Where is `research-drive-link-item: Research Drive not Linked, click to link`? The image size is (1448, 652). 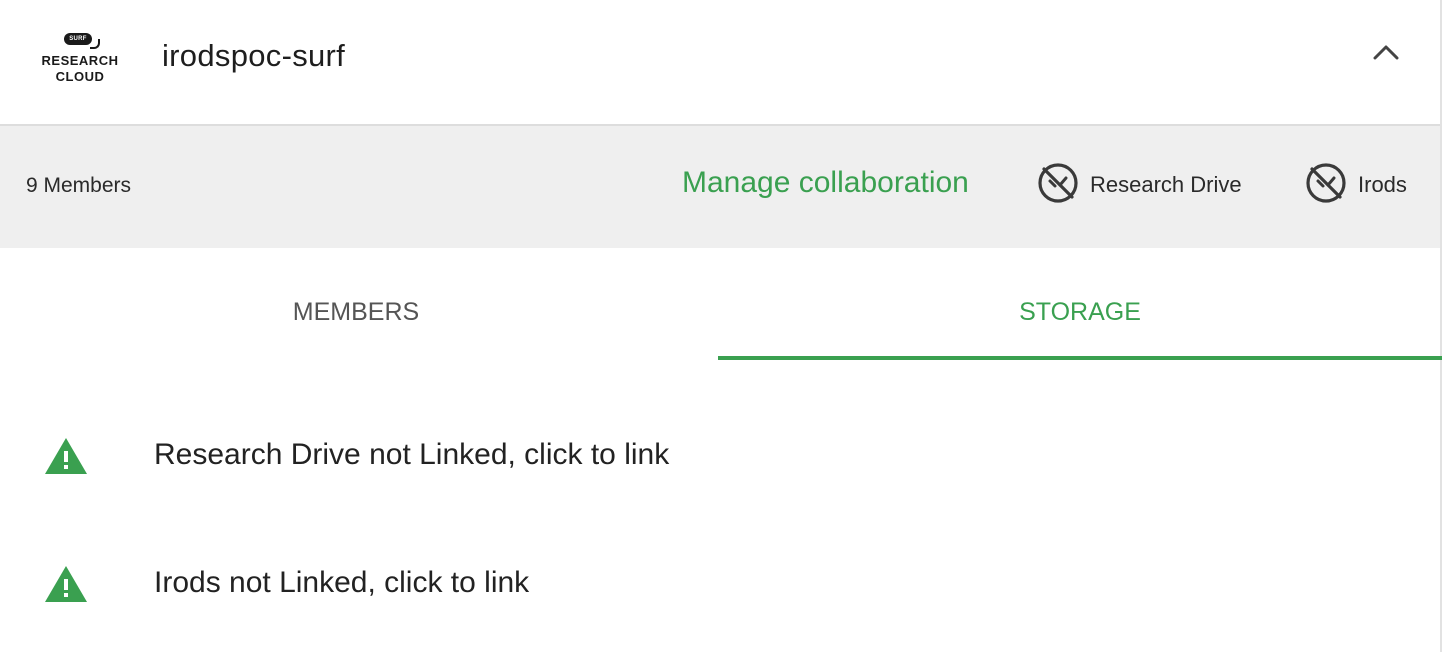 research-drive-link-item: Research Drive not Linked, click to link is located at coordinates (720, 458).